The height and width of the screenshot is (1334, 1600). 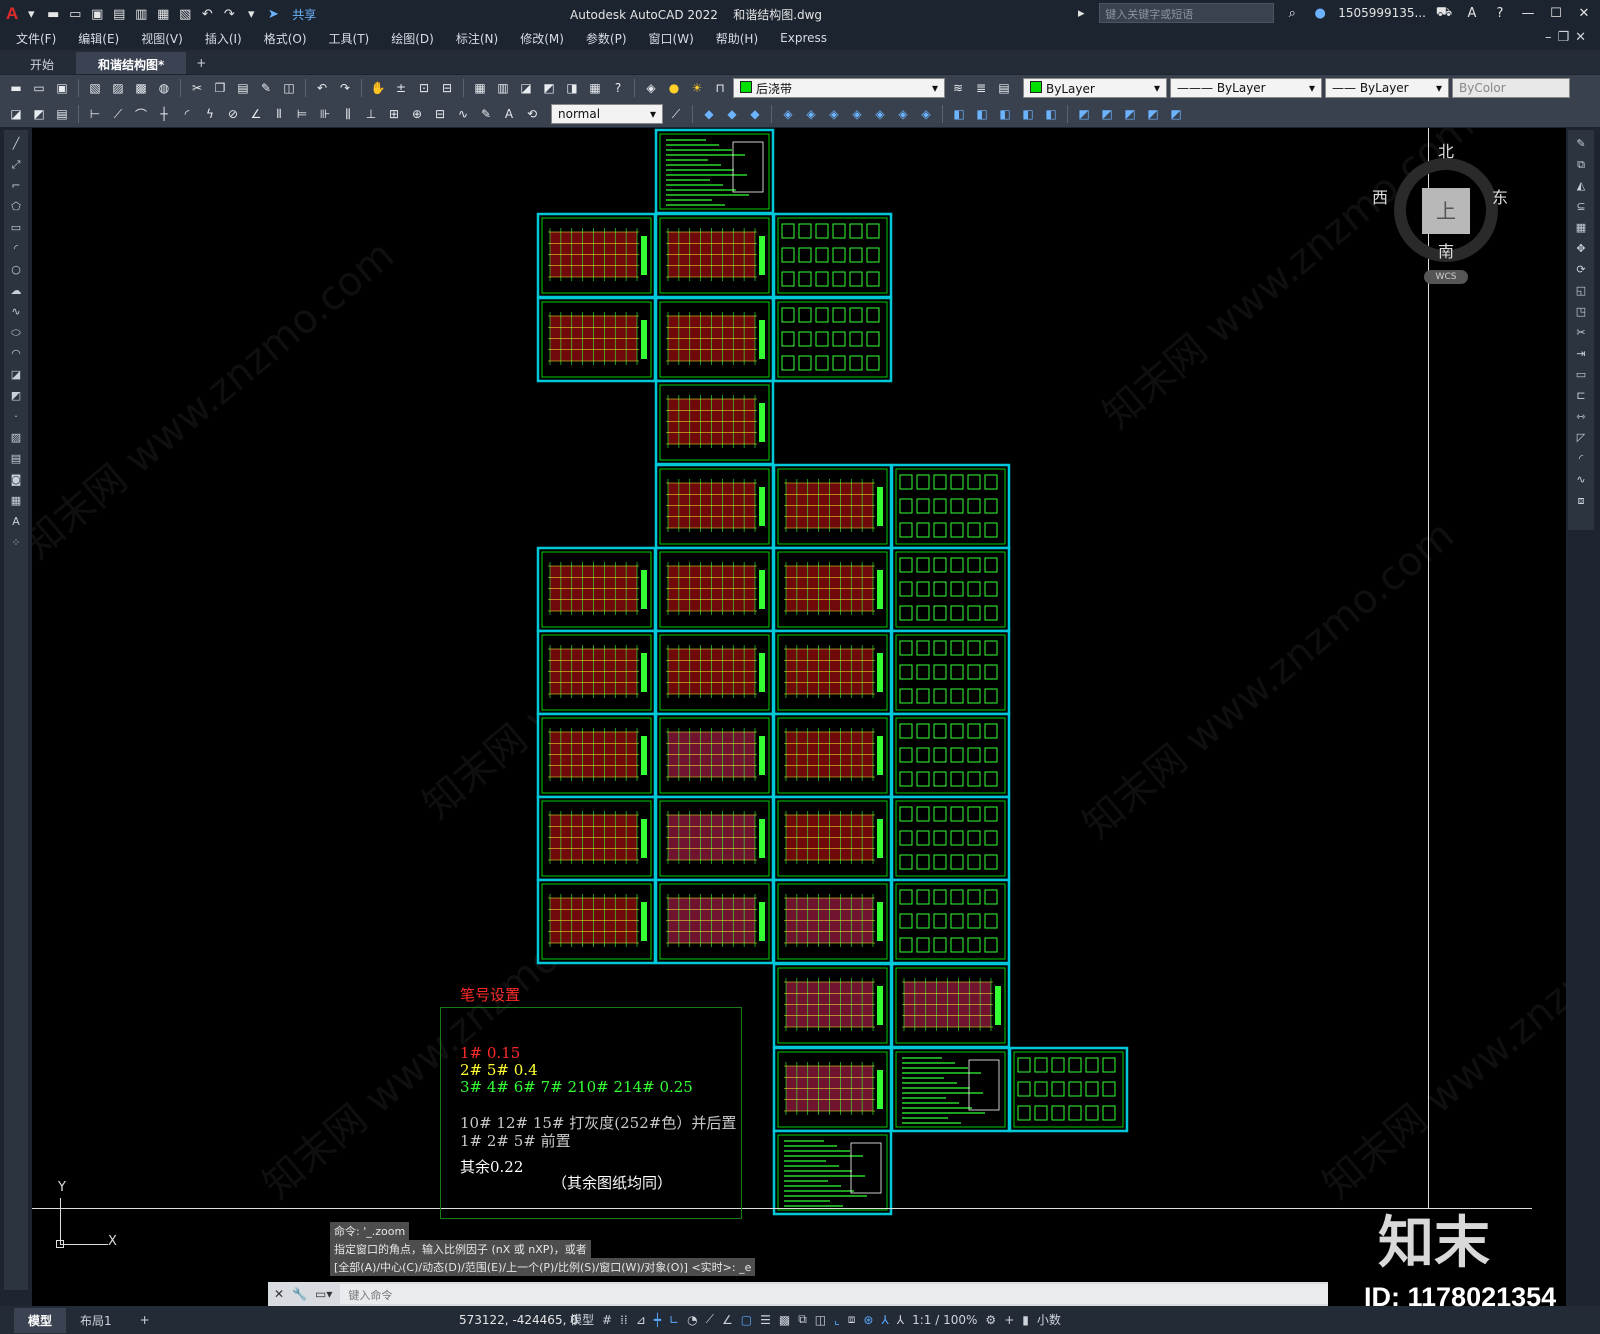 What do you see at coordinates (1581, 459) in the screenshot?
I see `fillet-icon: ◜` at bounding box center [1581, 459].